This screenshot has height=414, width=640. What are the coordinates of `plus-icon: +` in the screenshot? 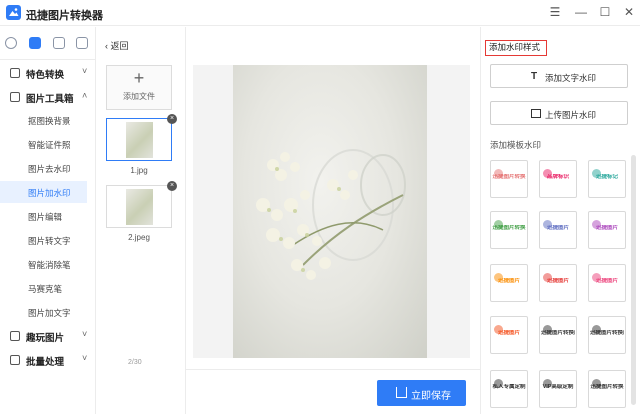 It's located at (139, 78).